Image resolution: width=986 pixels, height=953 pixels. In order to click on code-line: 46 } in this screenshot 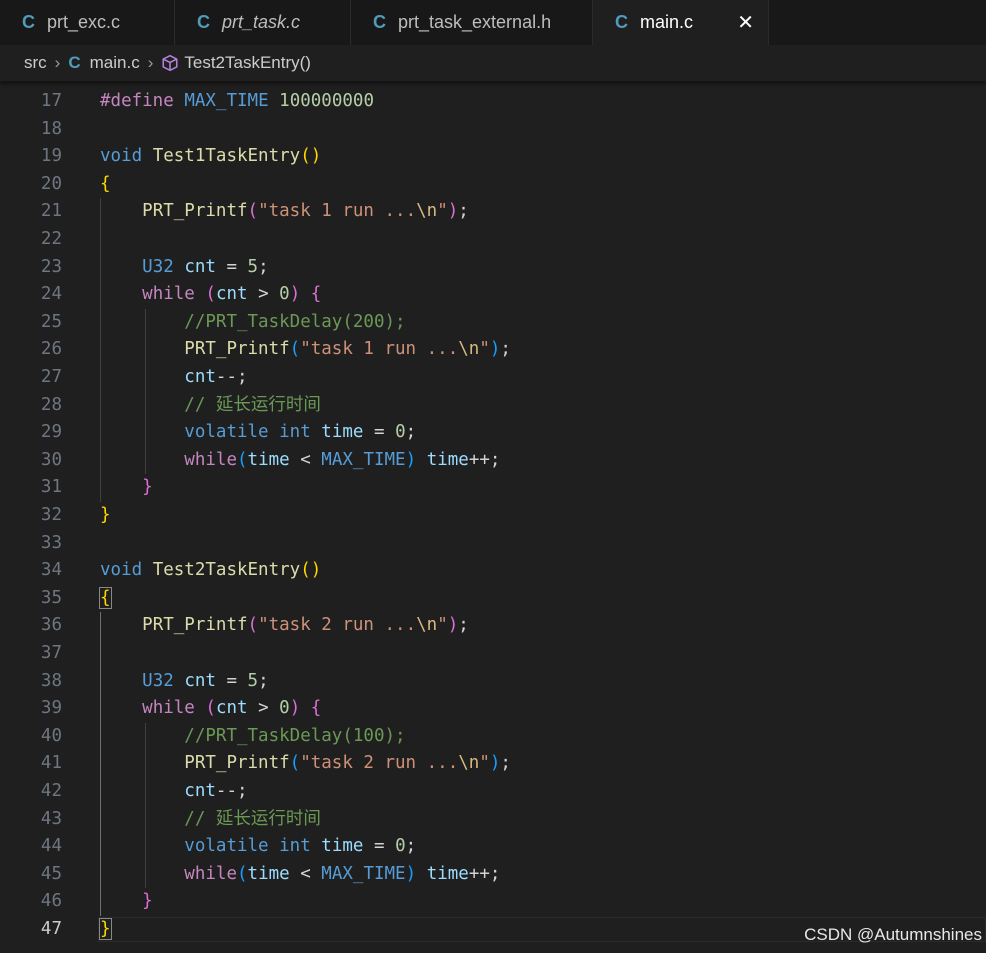, I will do `click(493, 901)`.